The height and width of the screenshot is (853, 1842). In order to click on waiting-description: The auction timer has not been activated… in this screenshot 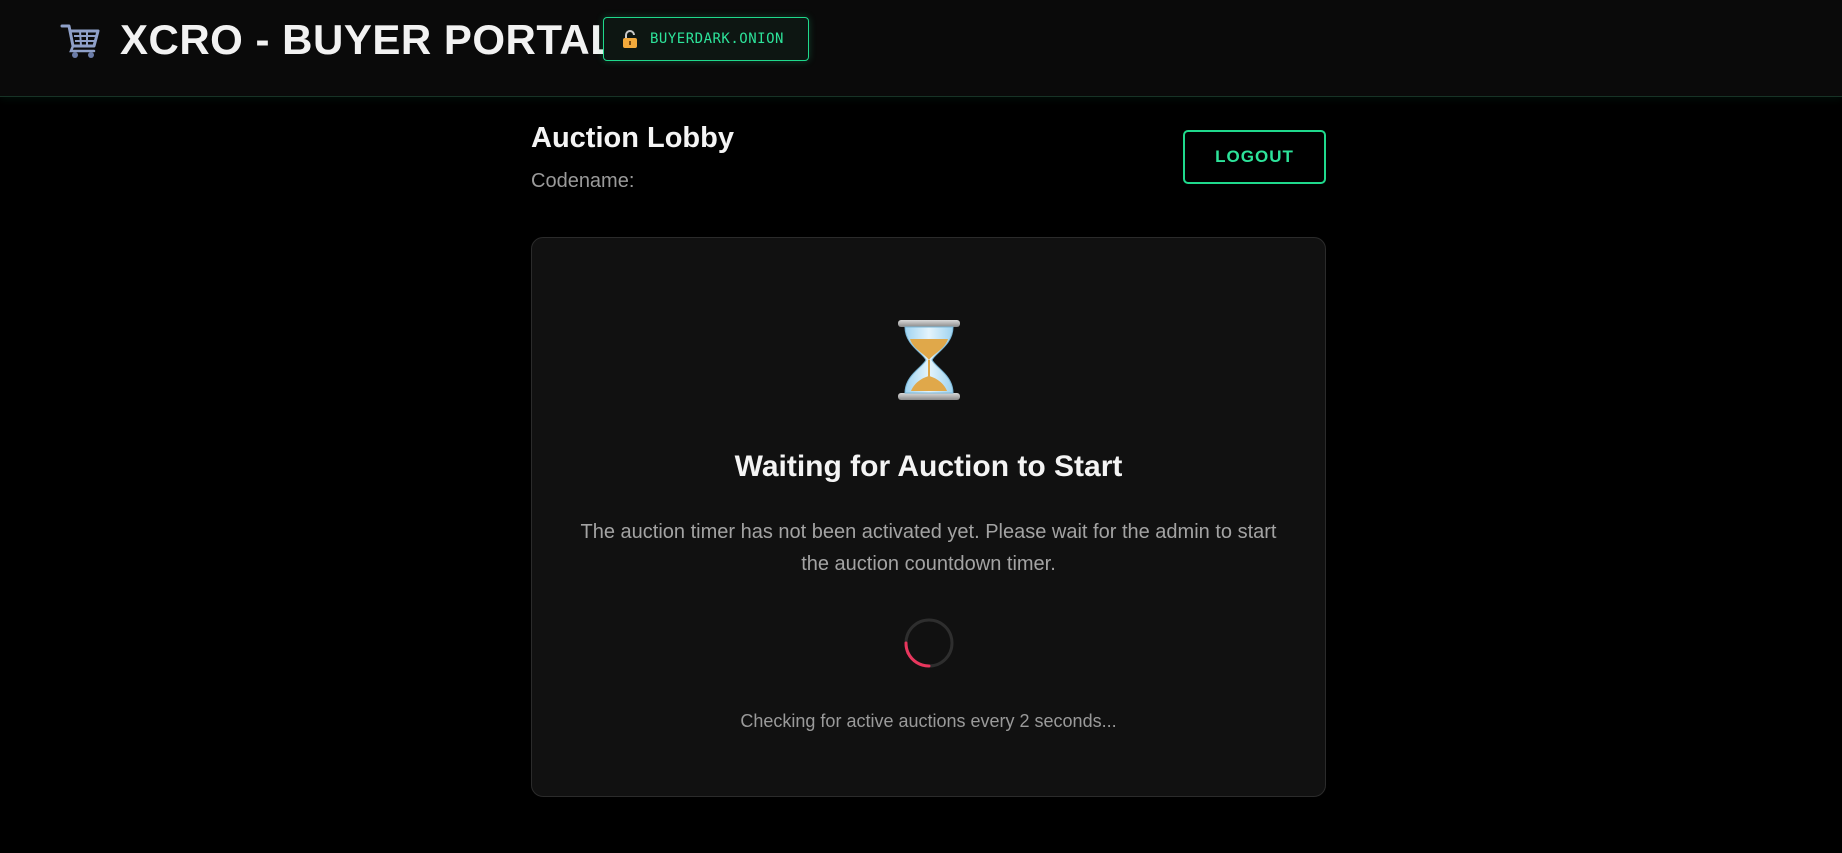, I will do `click(928, 548)`.